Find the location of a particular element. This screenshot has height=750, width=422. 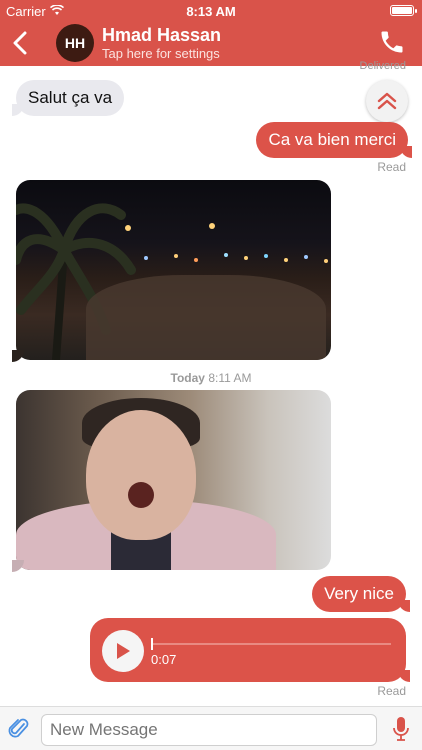

play-icon is located at coordinates (123, 651).